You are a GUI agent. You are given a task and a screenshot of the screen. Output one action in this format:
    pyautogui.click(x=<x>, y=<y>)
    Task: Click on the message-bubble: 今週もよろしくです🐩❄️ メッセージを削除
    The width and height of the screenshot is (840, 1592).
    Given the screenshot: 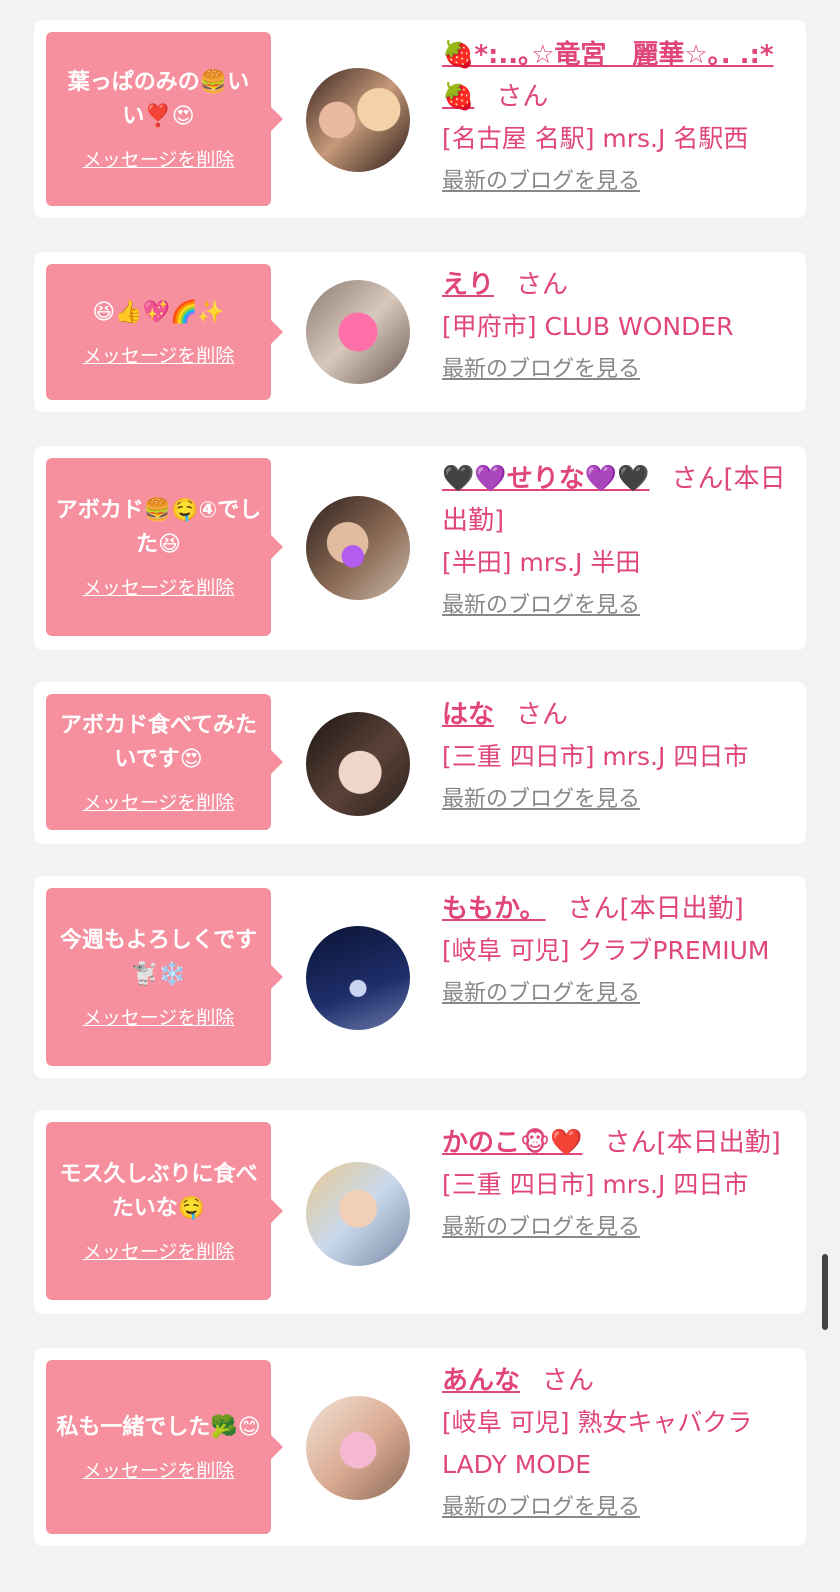 What is the action you would take?
    pyautogui.click(x=164, y=977)
    